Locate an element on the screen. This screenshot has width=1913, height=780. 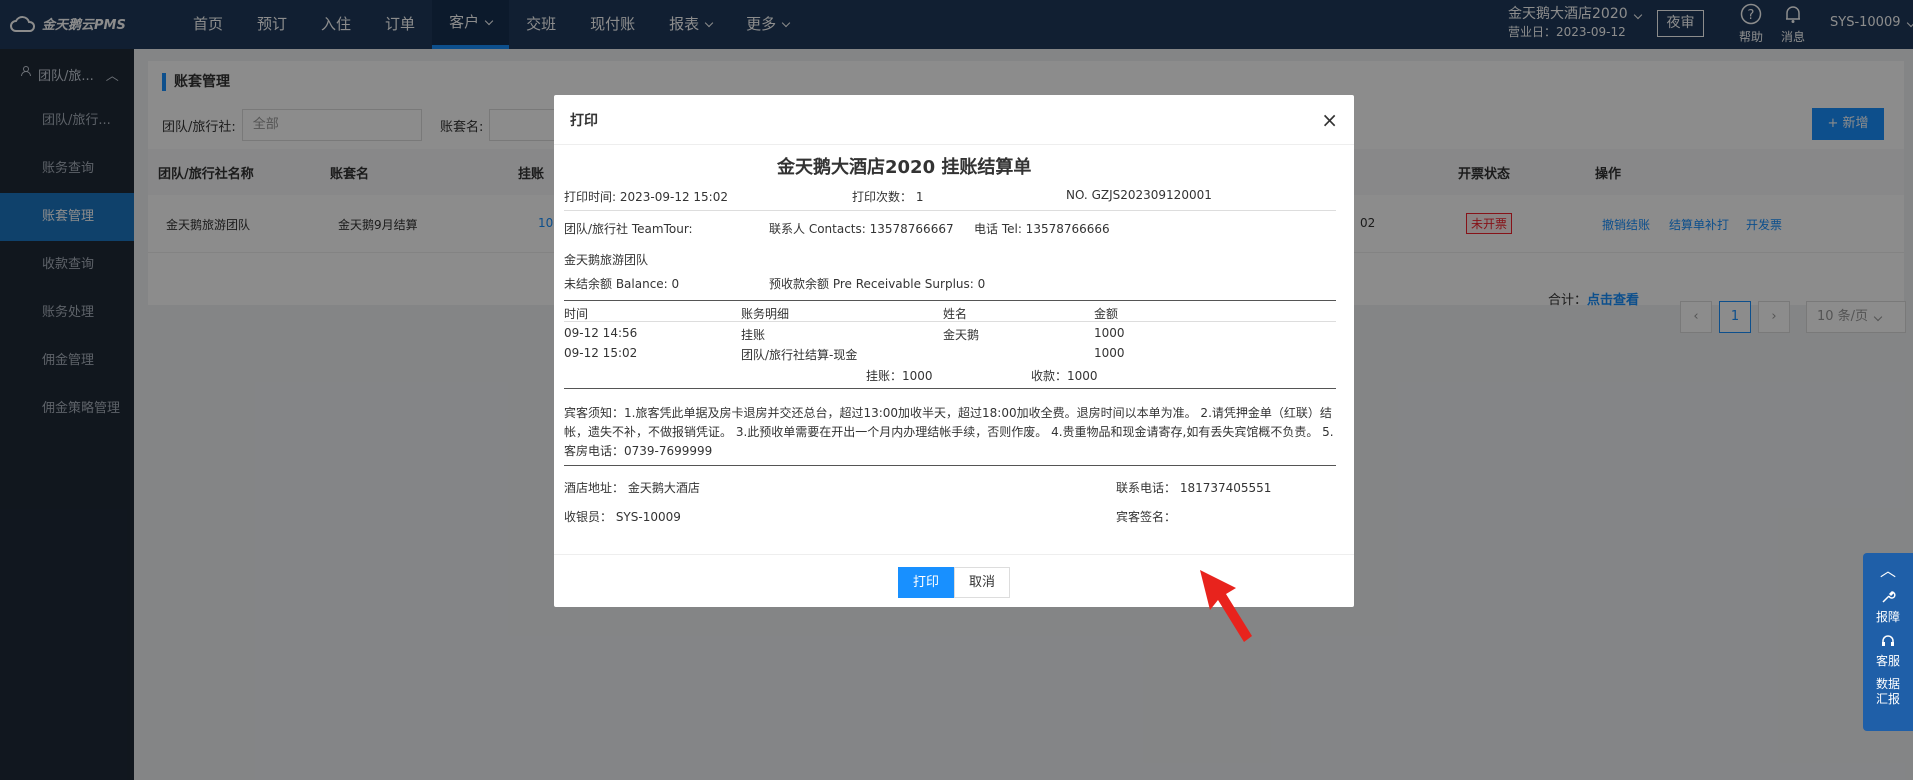
print-time: 打印时间: 2023-09-12 15:02 is located at coordinates (646, 197).